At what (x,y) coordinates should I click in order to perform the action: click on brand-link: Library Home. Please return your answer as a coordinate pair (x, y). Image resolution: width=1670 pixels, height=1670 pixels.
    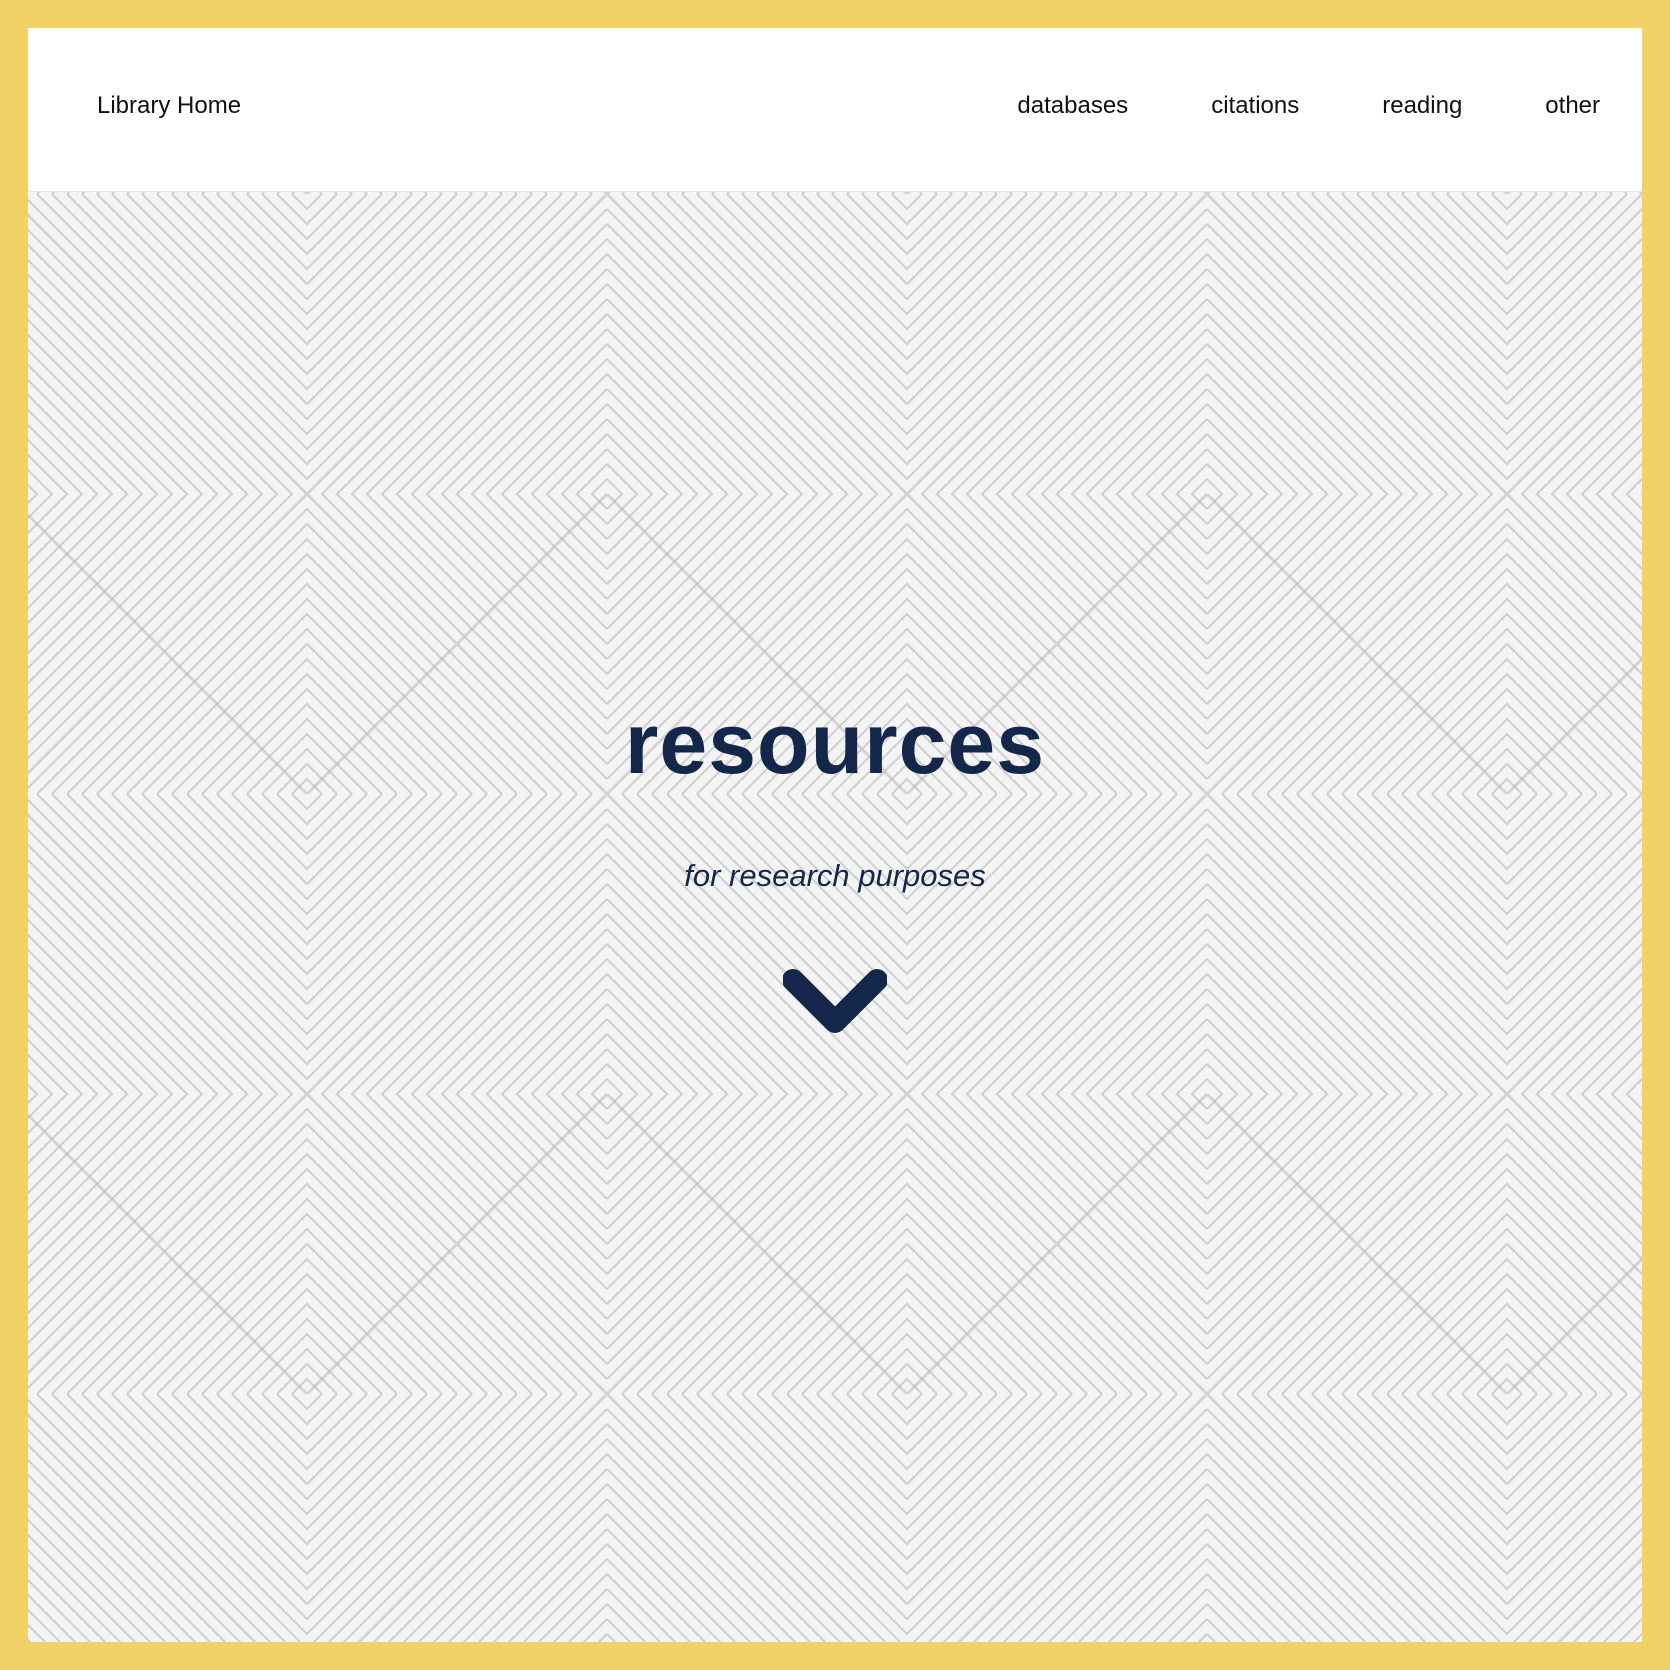
    Looking at the image, I should click on (169, 106).